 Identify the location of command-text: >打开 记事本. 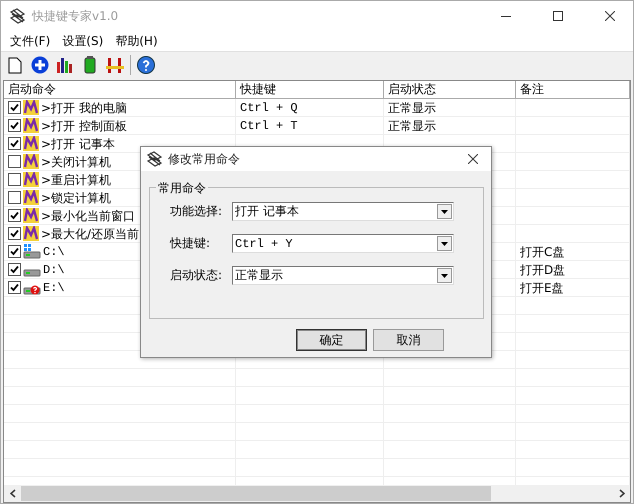
(78, 143).